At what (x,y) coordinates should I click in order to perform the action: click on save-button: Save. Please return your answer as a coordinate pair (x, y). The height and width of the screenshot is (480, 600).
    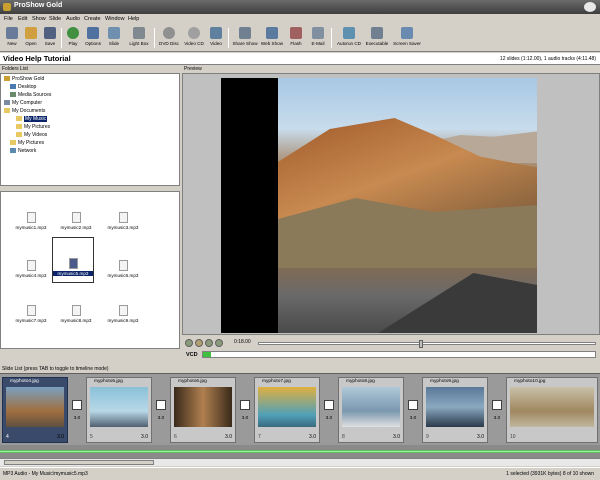
    Looking at the image, I should click on (50, 39).